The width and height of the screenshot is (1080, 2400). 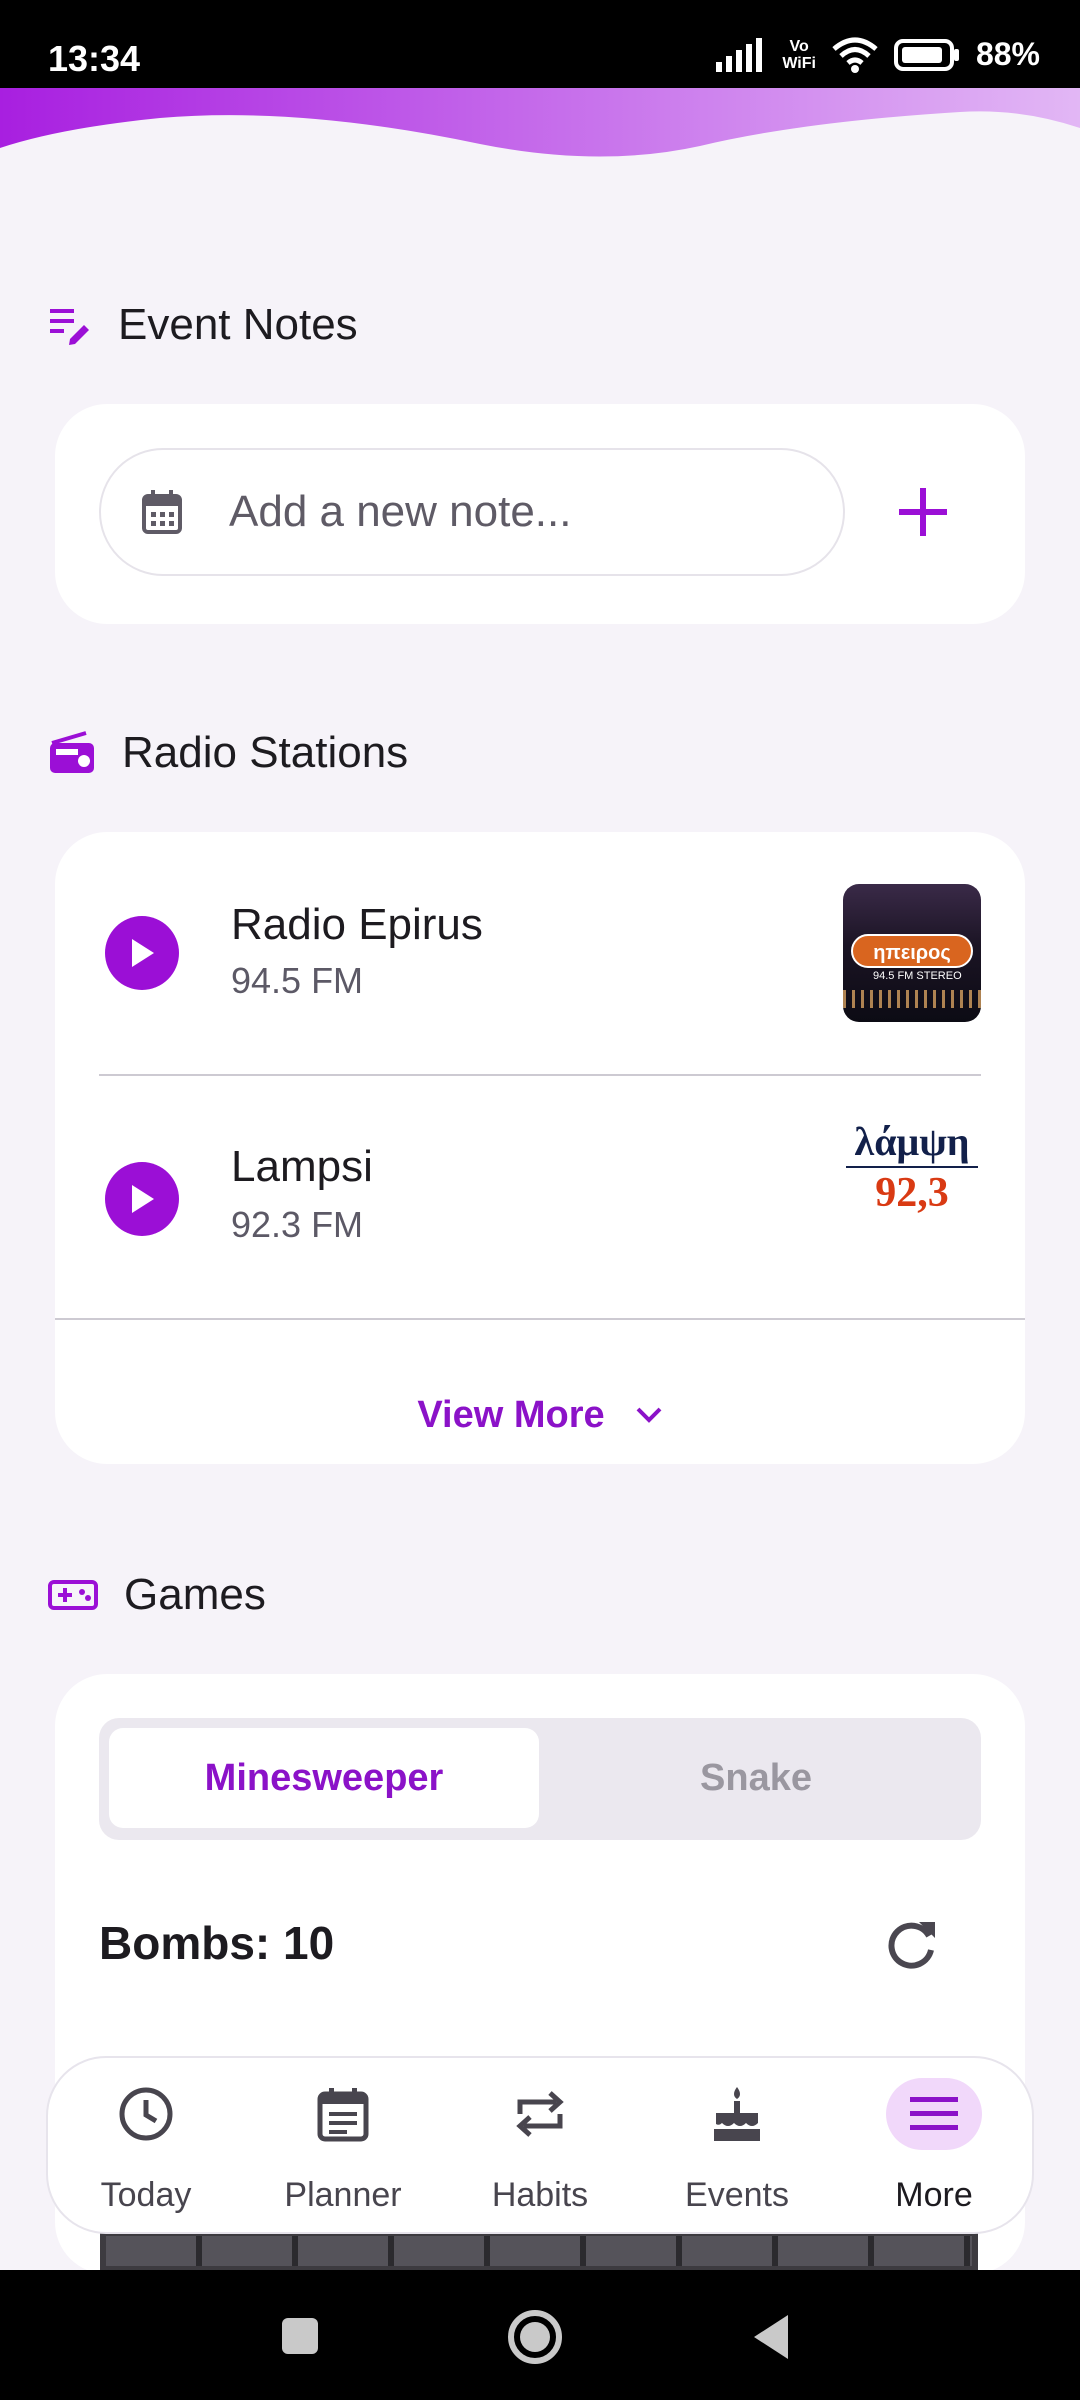 I want to click on planner-icon, so click(x=343, y=2115).